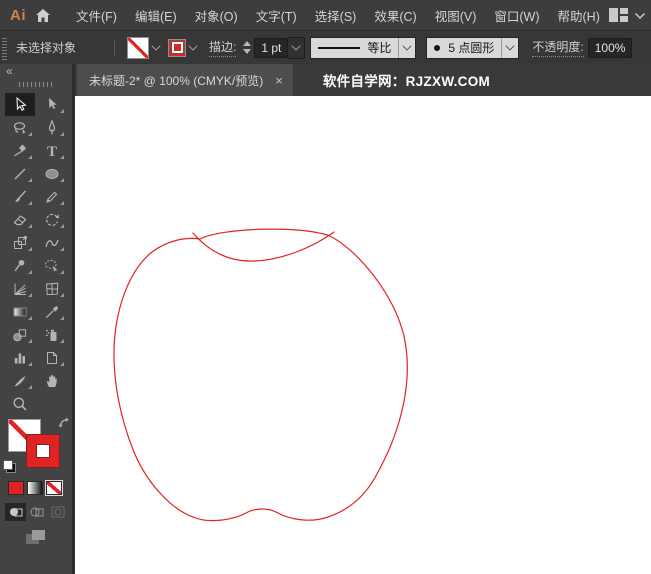 The height and width of the screenshot is (574, 651). Describe the element at coordinates (379, 48) in the screenshot. I see `width-profile-label: 等比` at that location.